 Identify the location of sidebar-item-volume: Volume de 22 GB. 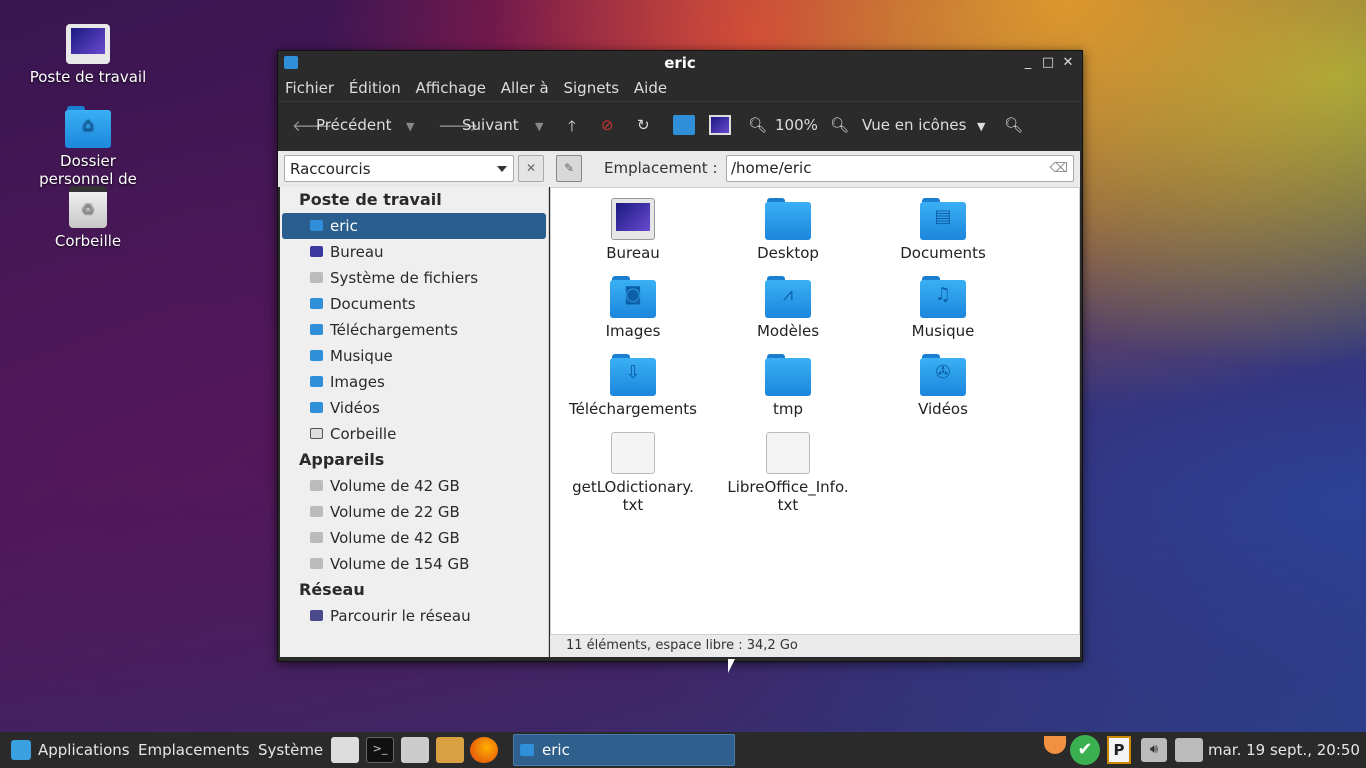
(414, 512).